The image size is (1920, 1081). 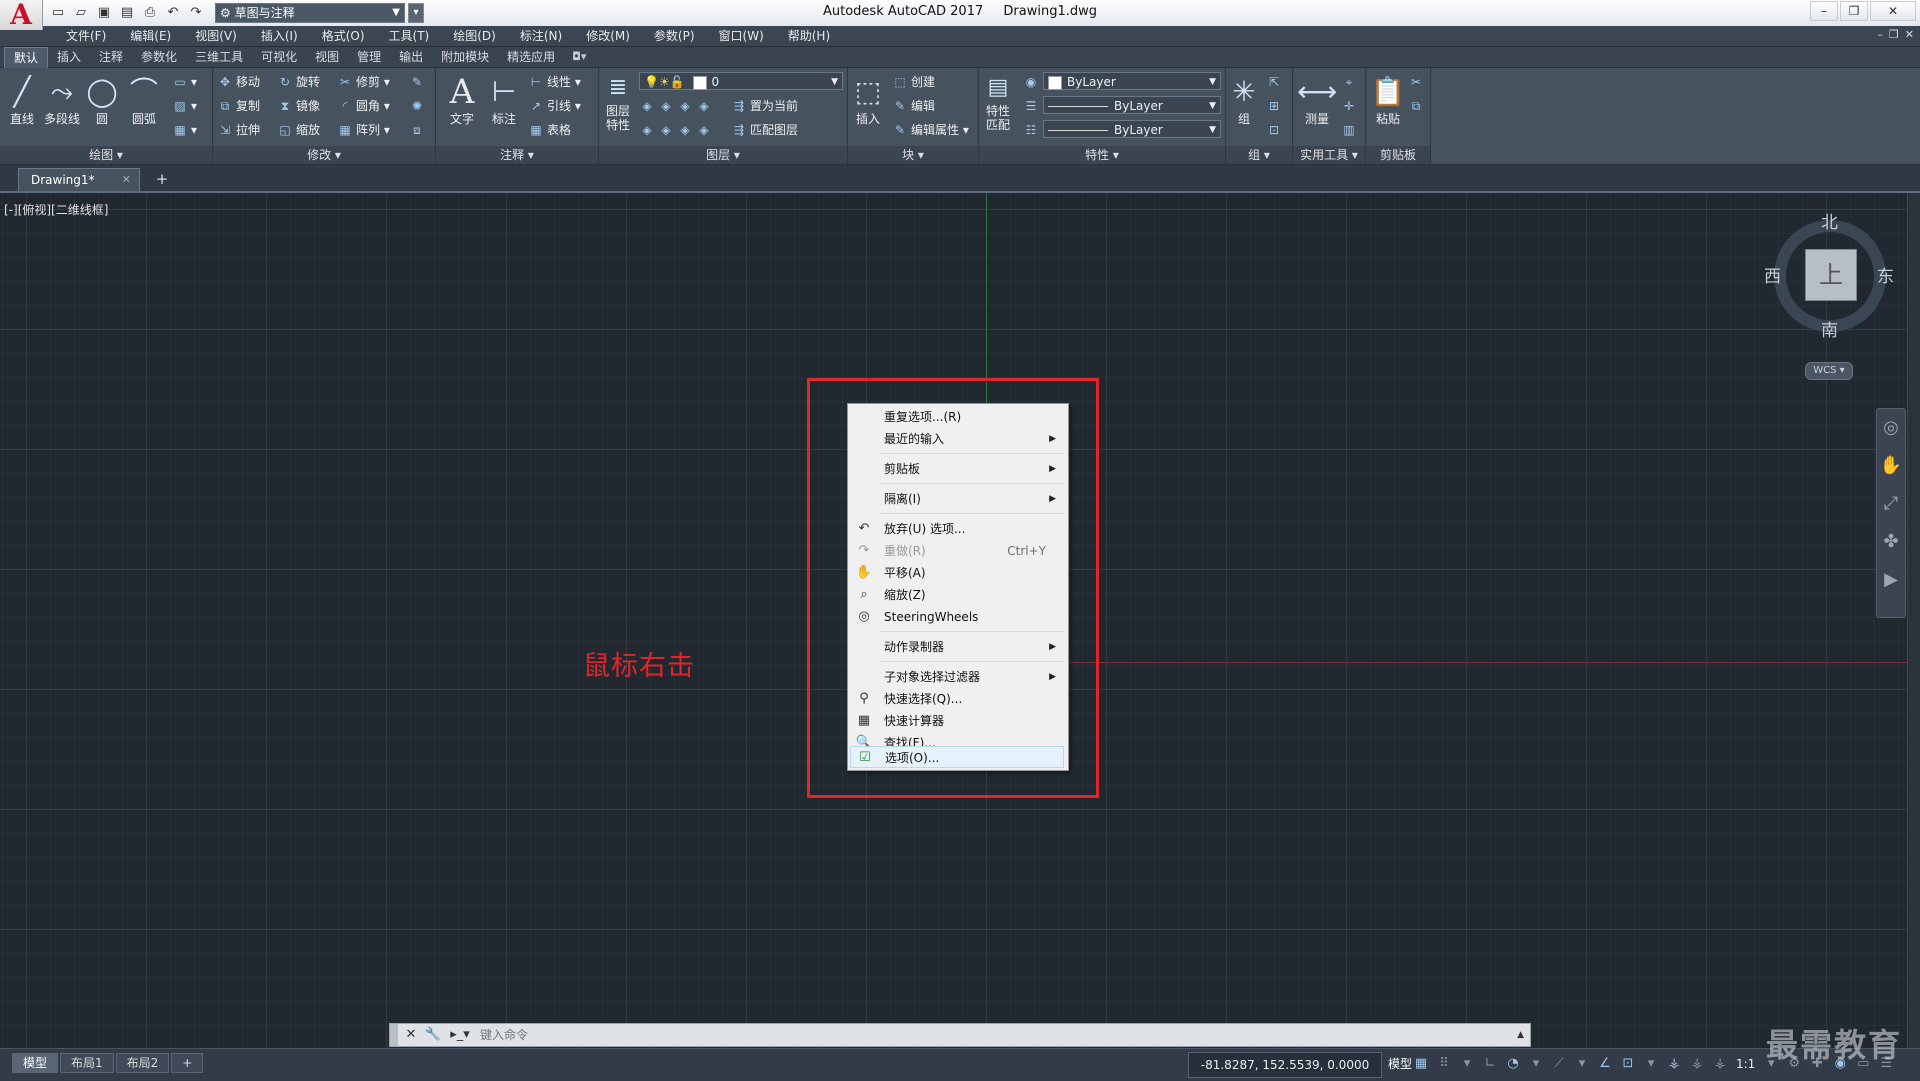 What do you see at coordinates (677, 130) in the screenshot?
I see `layer-tools-row2: ◈ ◈ ◈ ◈` at bounding box center [677, 130].